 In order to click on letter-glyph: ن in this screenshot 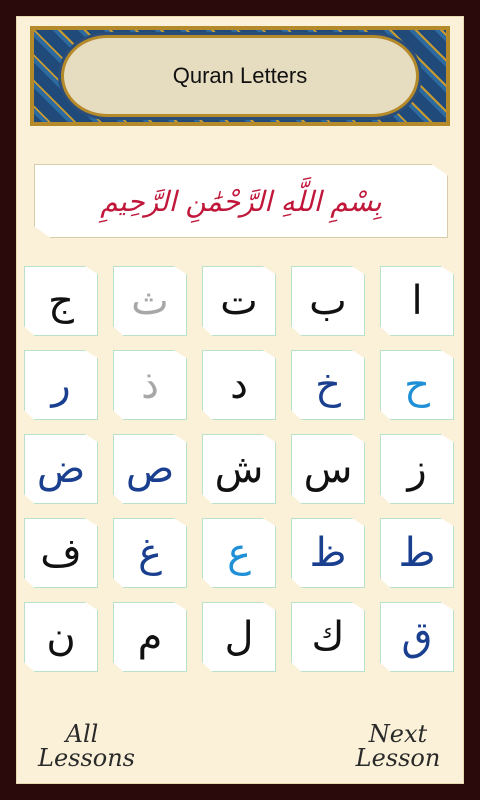, I will do `click(61, 637)`.